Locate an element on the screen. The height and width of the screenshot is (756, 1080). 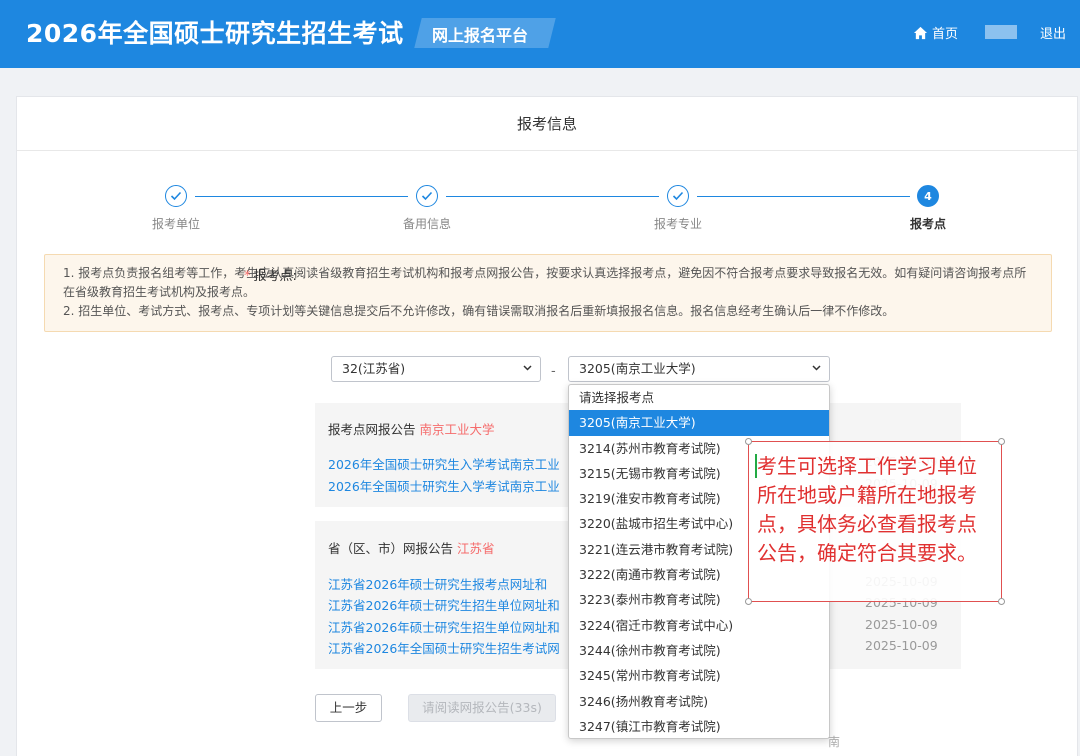
step-2-check-icon is located at coordinates (427, 196).